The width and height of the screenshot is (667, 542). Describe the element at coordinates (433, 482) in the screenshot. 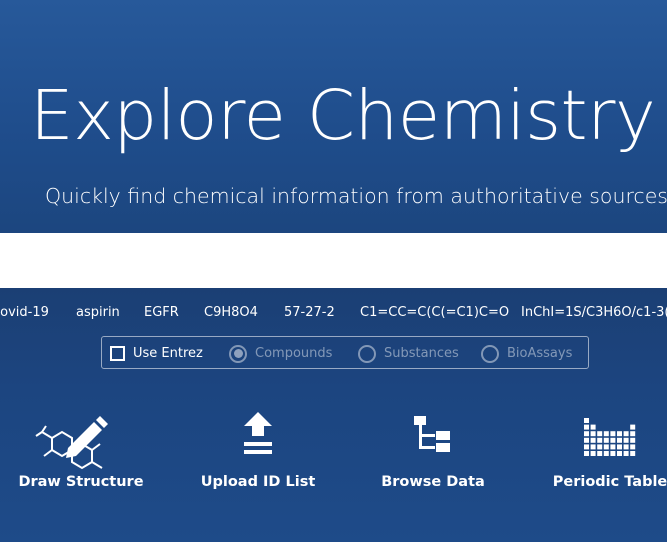

I see `browse-data-label: Browse Data` at that location.